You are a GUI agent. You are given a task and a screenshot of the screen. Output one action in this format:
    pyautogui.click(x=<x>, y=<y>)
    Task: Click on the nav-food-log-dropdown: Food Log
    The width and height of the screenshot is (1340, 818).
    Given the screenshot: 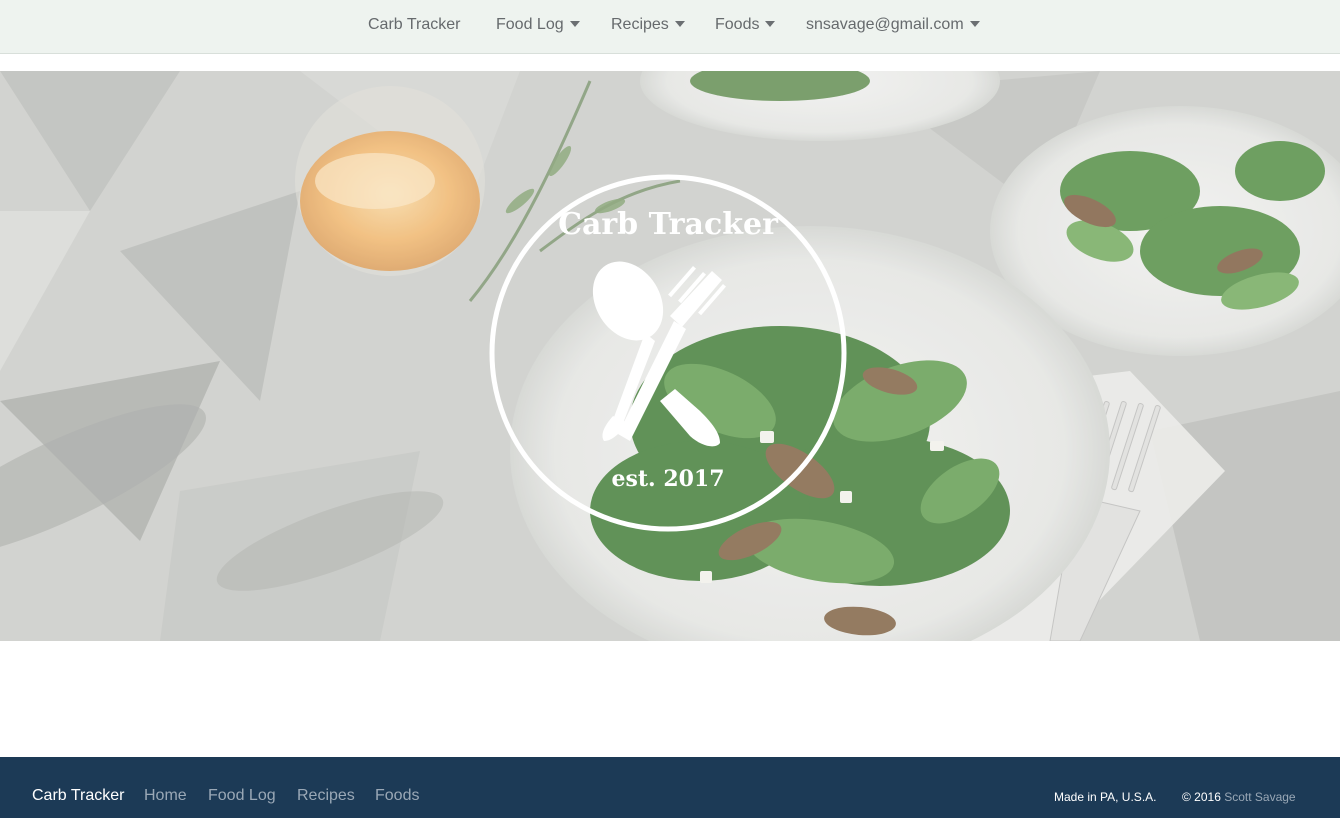 What is the action you would take?
    pyautogui.click(x=538, y=25)
    